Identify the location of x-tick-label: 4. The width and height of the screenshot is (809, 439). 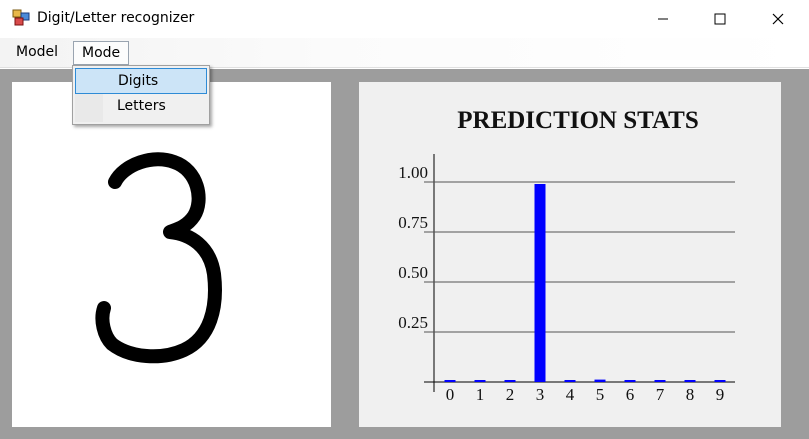
(570, 394).